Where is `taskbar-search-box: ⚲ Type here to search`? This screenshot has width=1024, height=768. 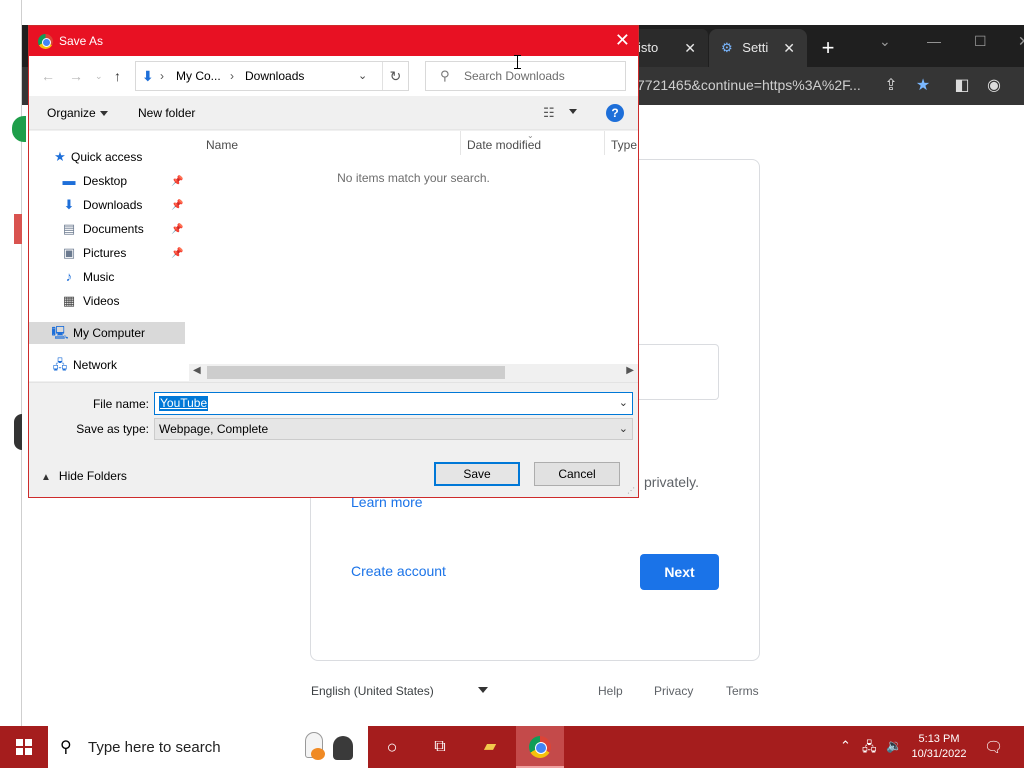 taskbar-search-box: ⚲ Type here to search is located at coordinates (208, 747).